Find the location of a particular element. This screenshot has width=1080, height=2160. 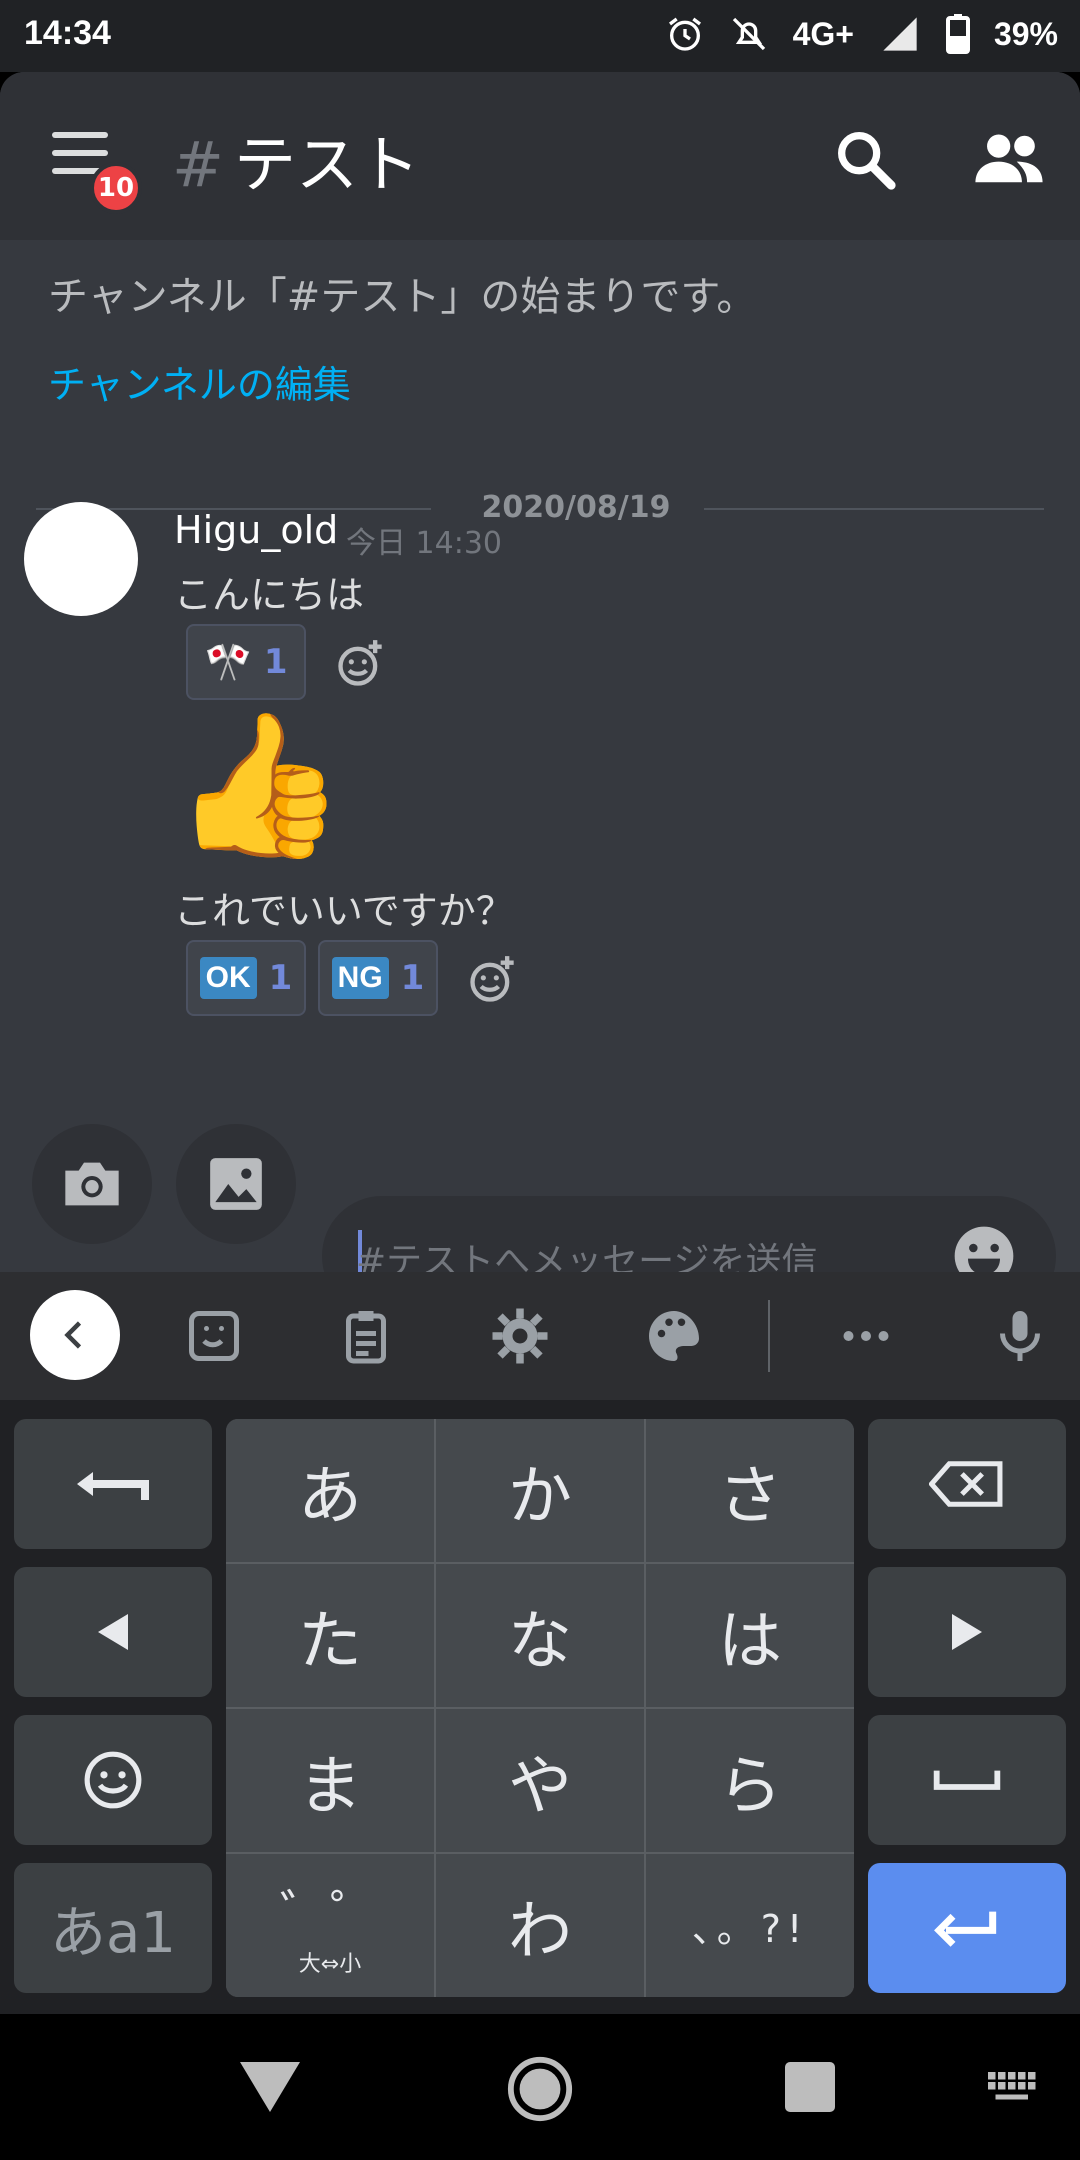

back-icon is located at coordinates (270, 2087).